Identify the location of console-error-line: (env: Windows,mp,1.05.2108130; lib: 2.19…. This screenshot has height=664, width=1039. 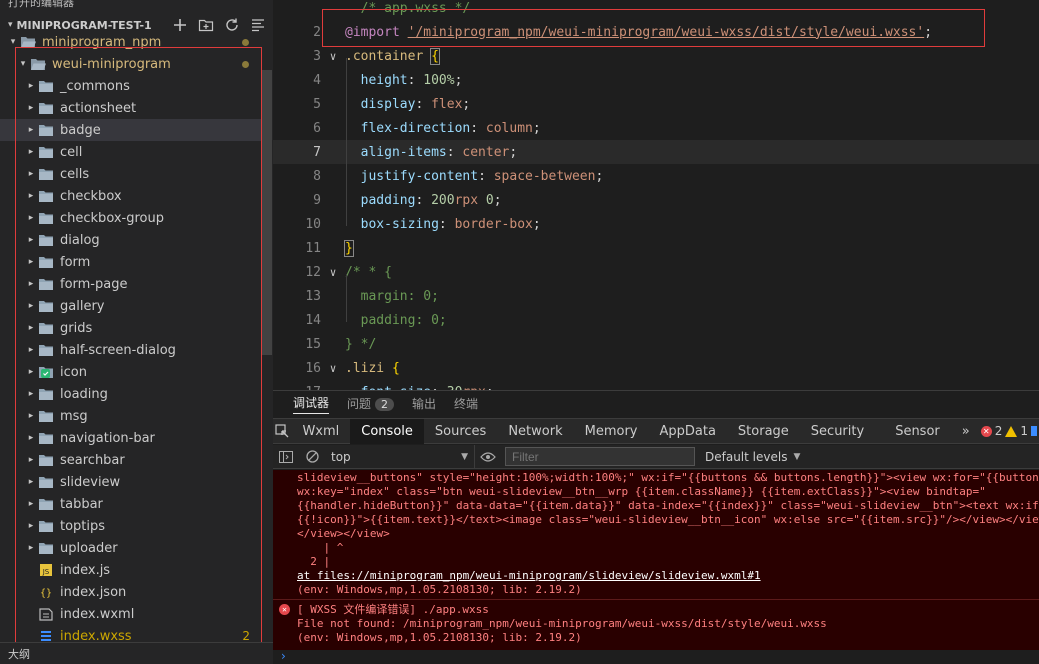
(439, 589).